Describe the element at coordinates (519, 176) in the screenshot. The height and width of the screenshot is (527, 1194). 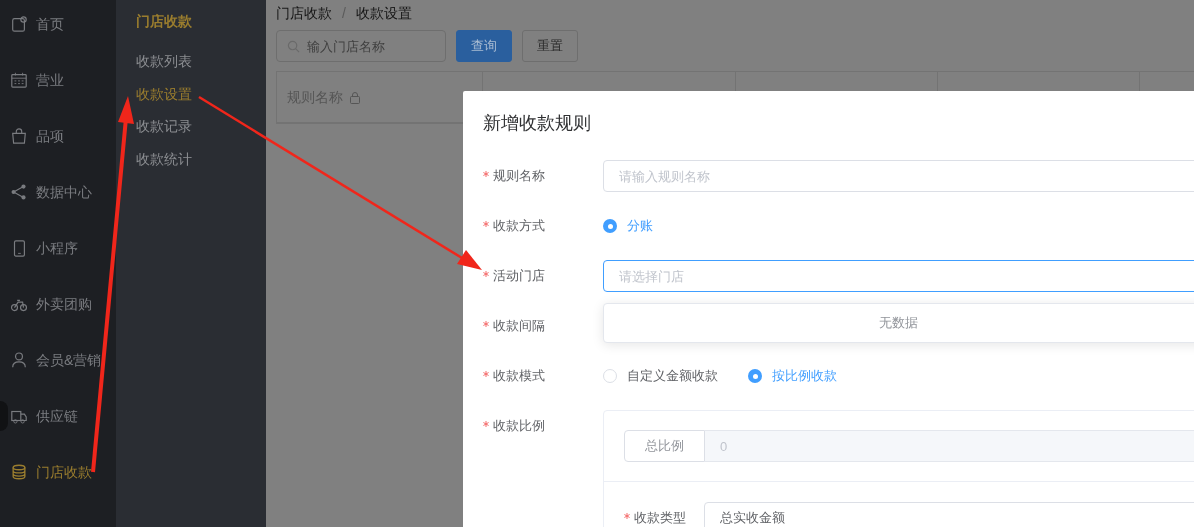
I see `field-label: 规则名称` at that location.